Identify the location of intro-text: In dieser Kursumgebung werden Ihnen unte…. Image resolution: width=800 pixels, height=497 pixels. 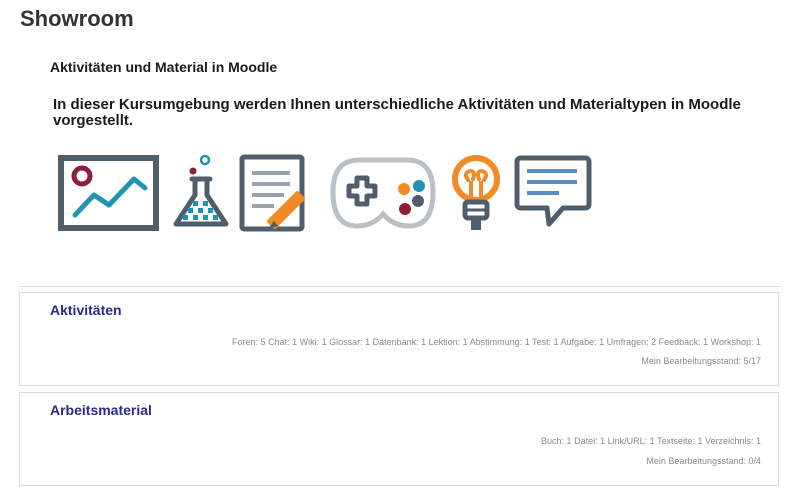
(397, 112).